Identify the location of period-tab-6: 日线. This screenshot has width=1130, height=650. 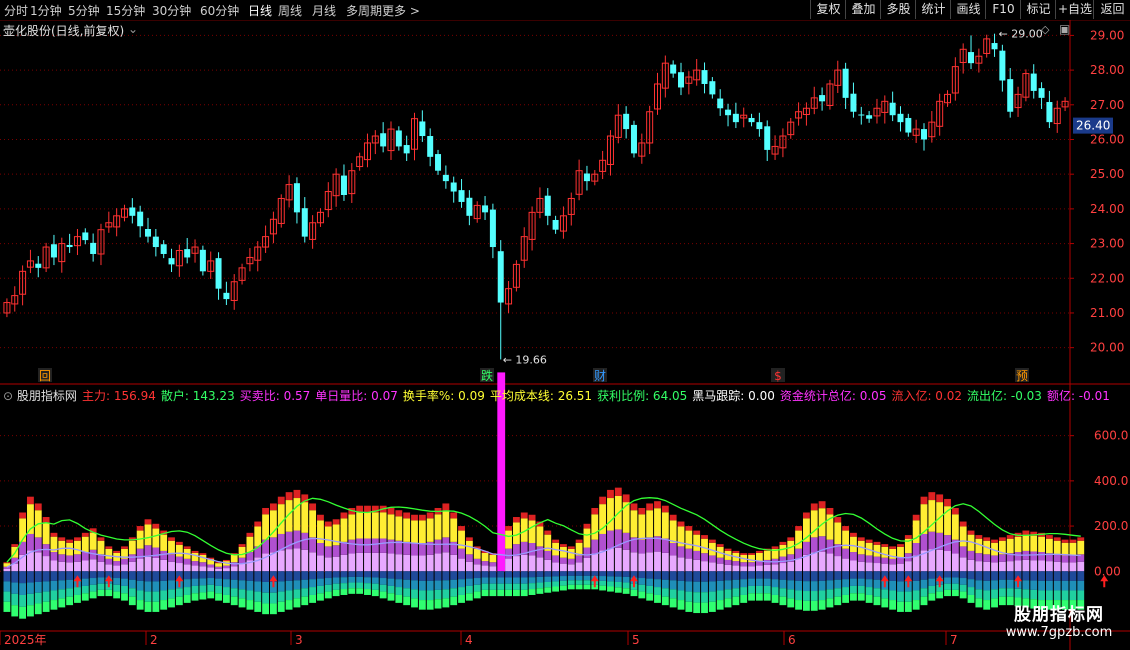
(260, 10).